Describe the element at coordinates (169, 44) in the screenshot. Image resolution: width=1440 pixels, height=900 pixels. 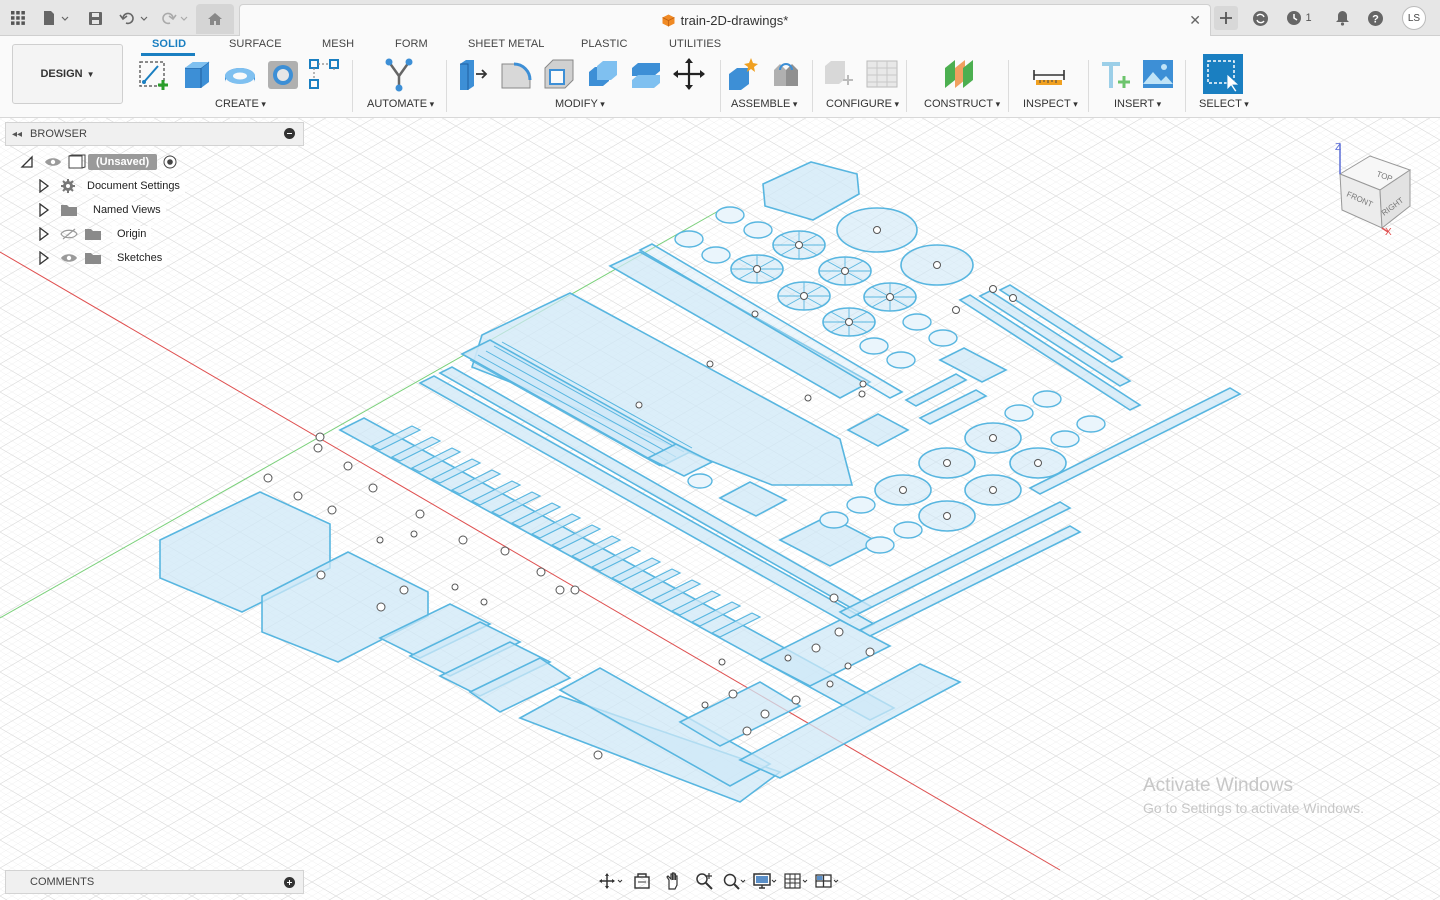
I see `tab-solid: SOLID` at that location.